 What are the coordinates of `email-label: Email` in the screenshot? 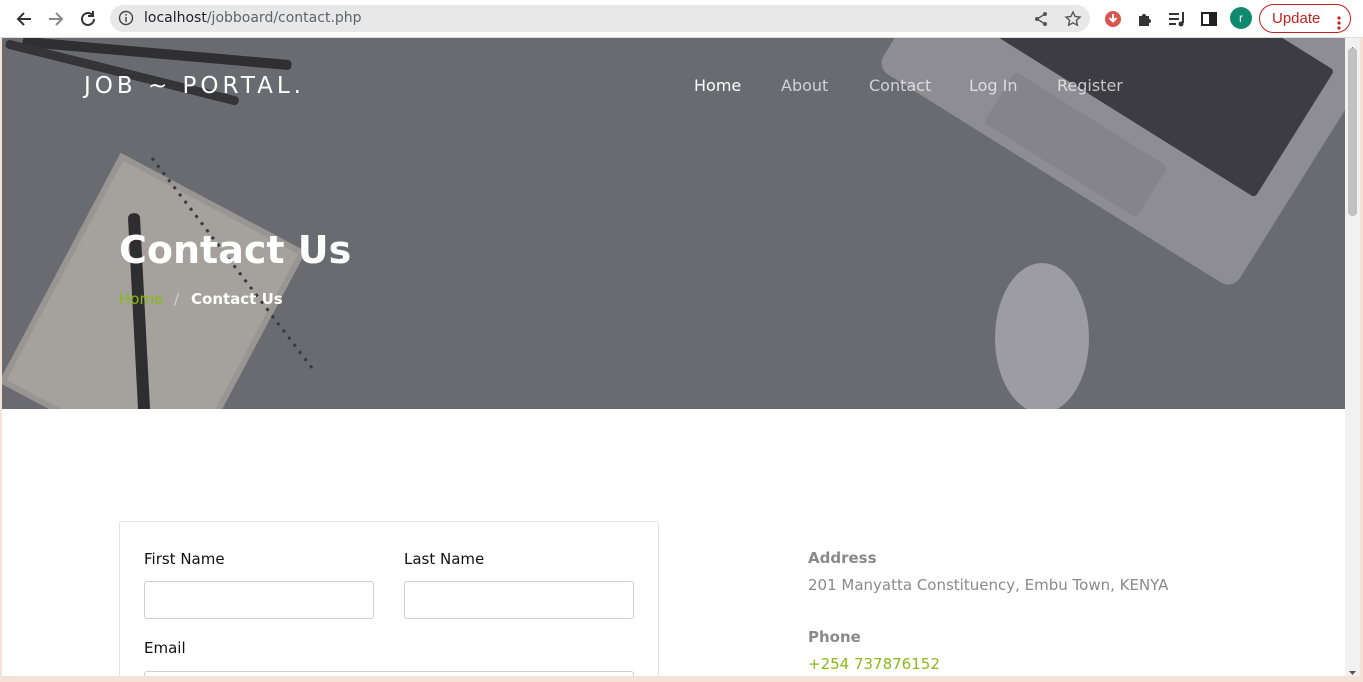 It's located at (165, 648).